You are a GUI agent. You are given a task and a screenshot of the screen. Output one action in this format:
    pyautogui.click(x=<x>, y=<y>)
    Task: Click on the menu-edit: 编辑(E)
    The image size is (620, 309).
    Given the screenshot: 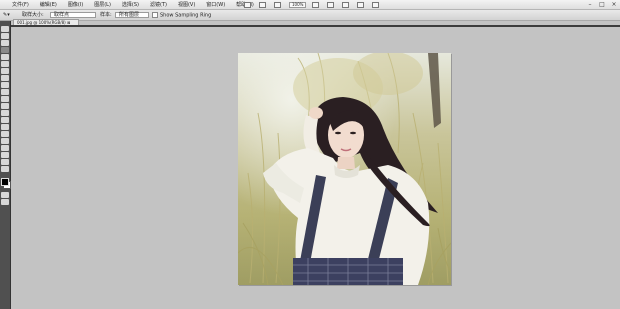 What is the action you would take?
    pyautogui.click(x=48, y=4)
    